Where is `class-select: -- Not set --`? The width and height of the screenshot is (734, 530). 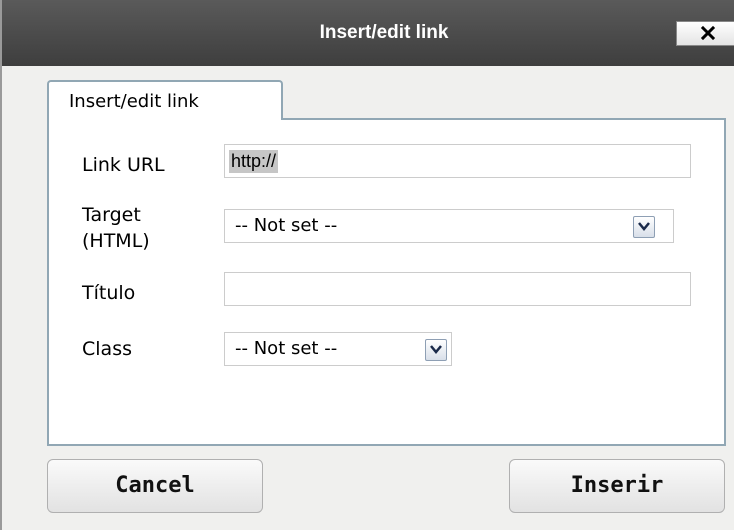 class-select: -- Not set -- is located at coordinates (338, 349).